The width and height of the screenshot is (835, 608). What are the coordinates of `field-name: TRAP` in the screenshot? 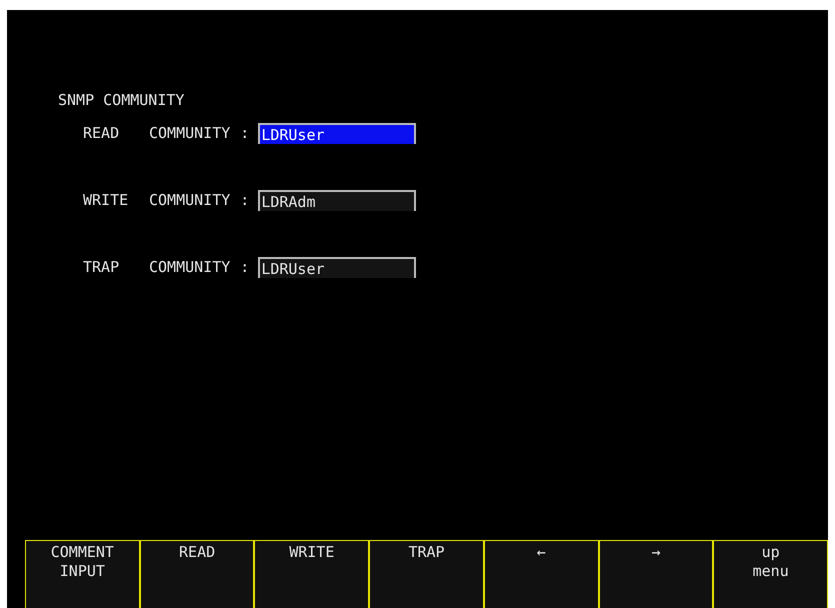 It's located at (101, 267).